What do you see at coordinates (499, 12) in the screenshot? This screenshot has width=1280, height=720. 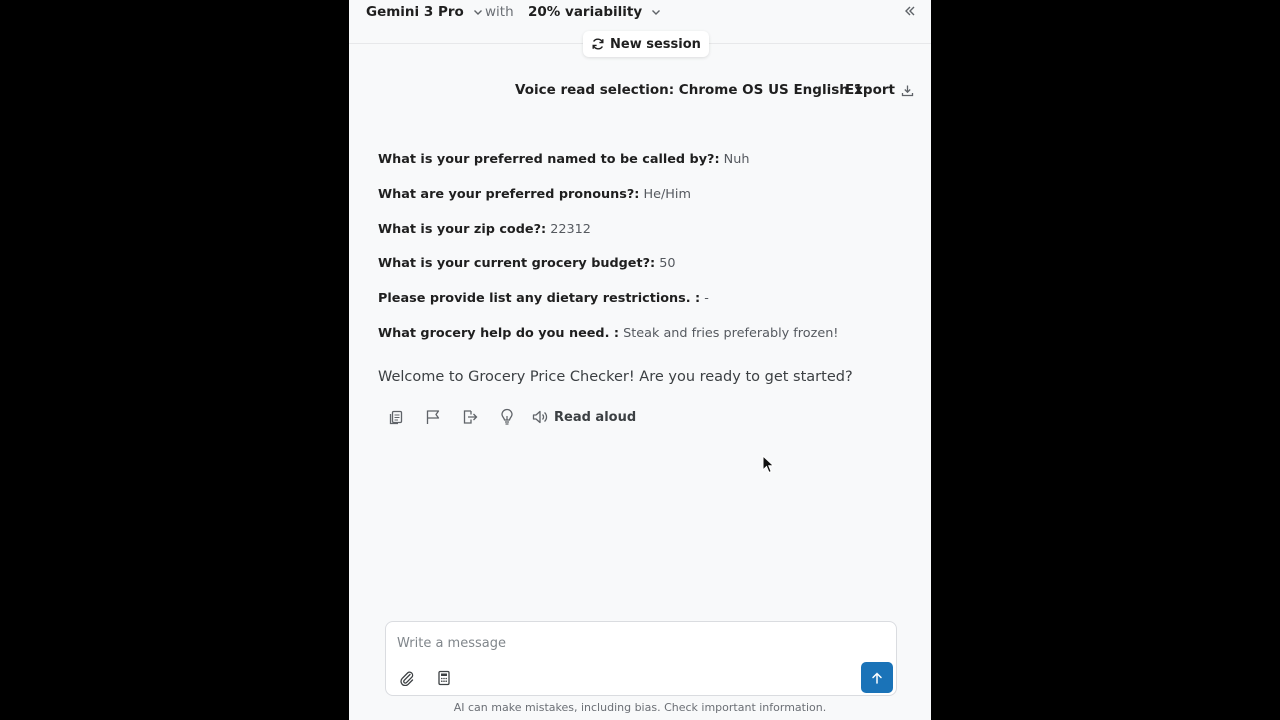 I see `with-label: with` at bounding box center [499, 12].